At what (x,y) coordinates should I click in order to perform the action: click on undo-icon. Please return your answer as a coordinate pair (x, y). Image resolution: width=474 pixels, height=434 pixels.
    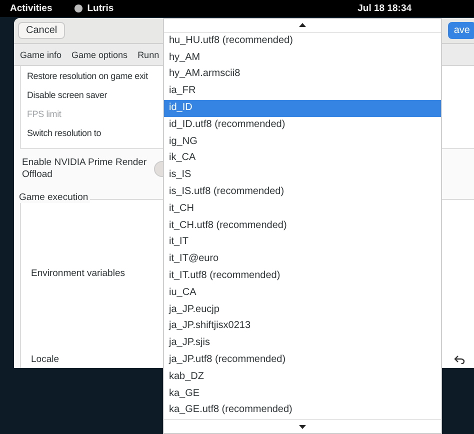
    Looking at the image, I should click on (459, 359).